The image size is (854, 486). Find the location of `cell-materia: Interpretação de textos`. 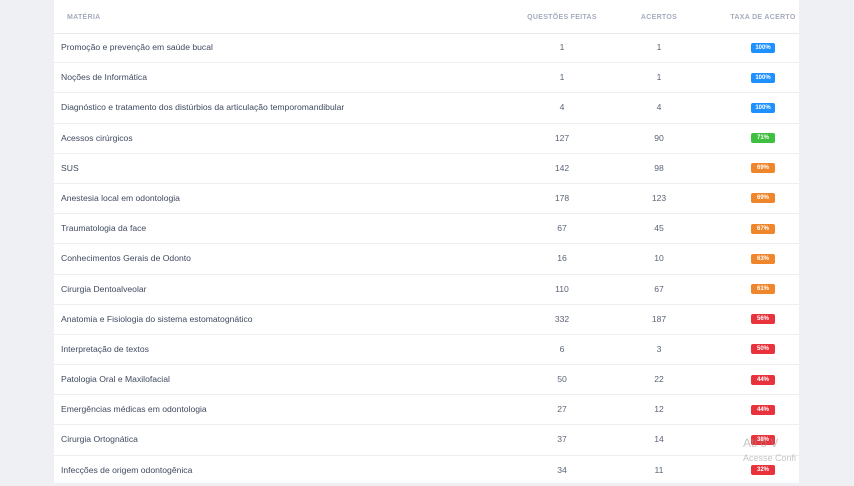

cell-materia: Interpretação de textos is located at coordinates (105, 348).